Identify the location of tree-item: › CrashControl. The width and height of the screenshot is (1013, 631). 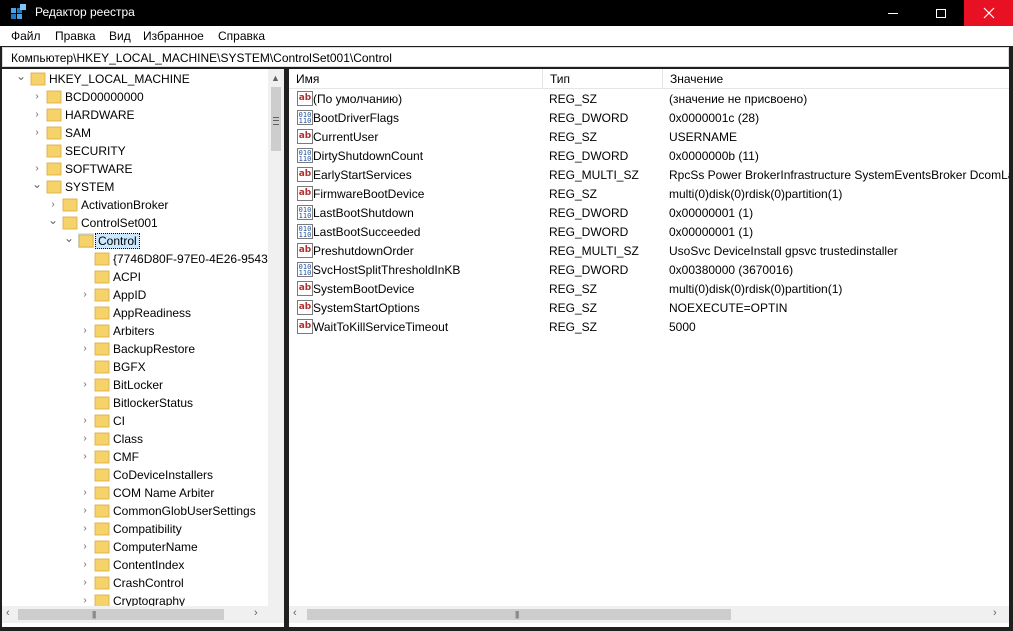
(134, 583).